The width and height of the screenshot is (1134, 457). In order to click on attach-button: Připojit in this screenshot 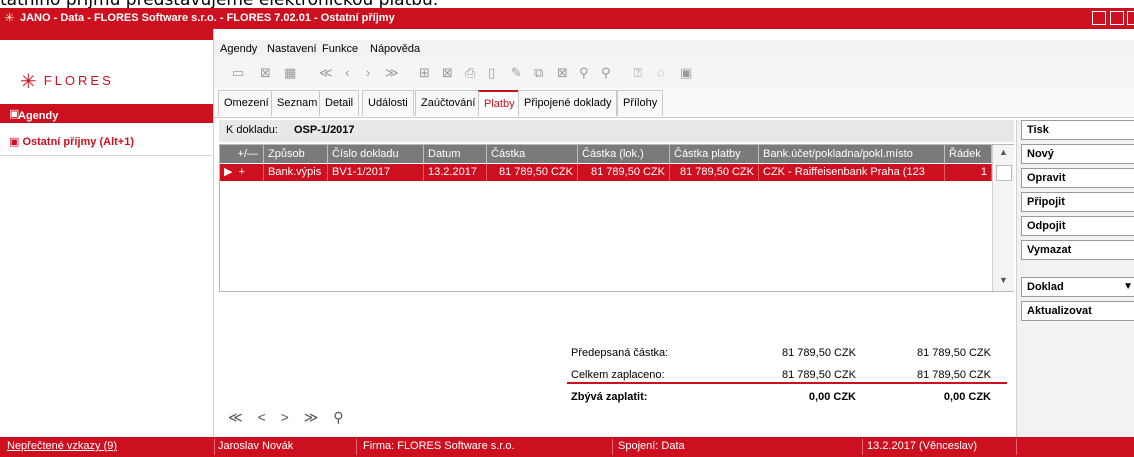, I will do `click(1077, 202)`.